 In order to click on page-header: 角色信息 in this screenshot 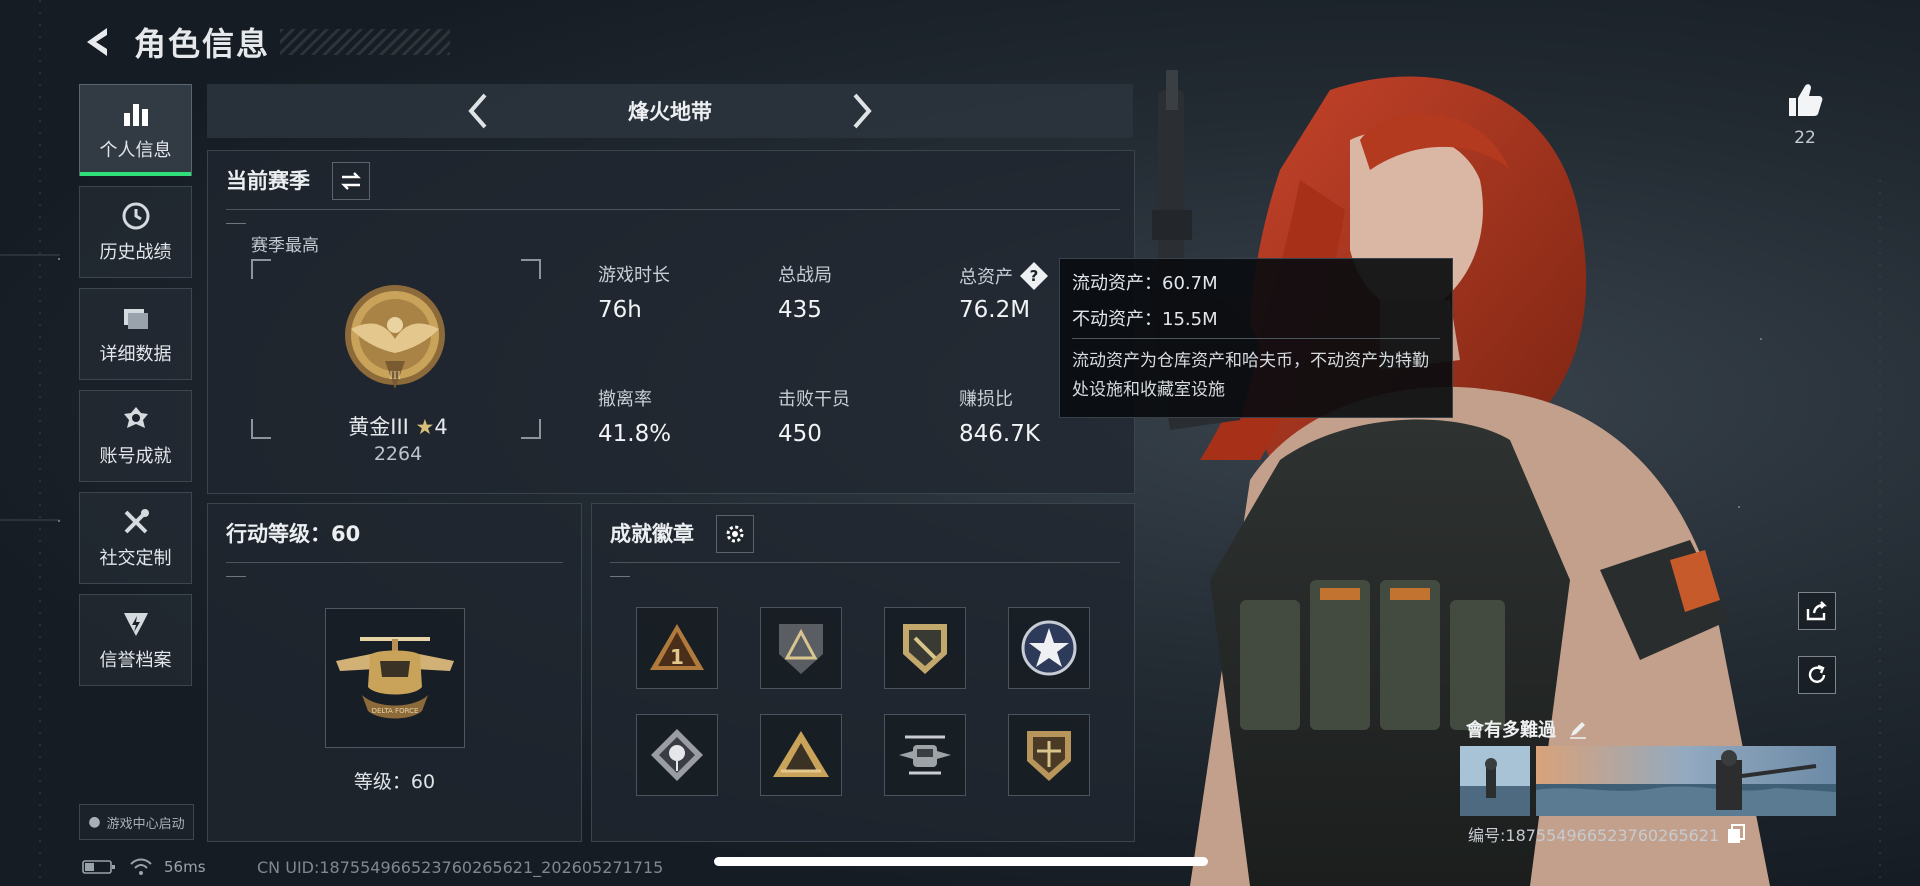, I will do `click(264, 42)`.